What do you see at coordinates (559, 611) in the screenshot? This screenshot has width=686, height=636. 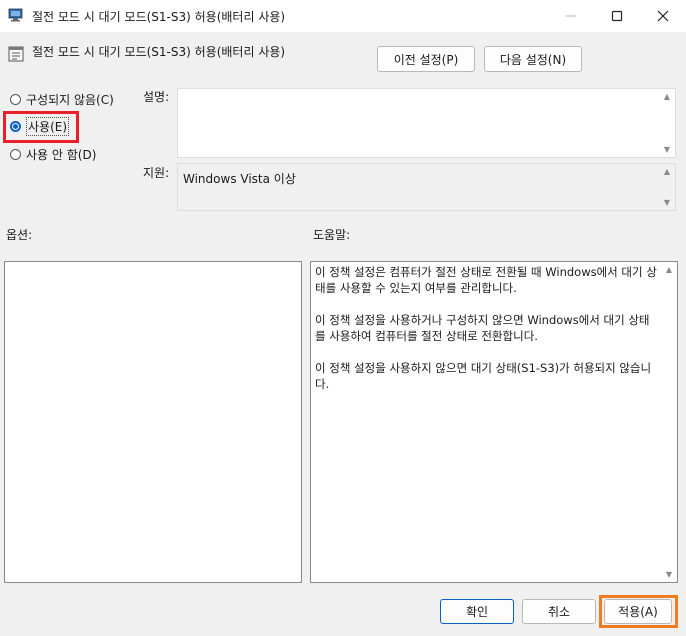 I see `cancel-button: 취소` at bounding box center [559, 611].